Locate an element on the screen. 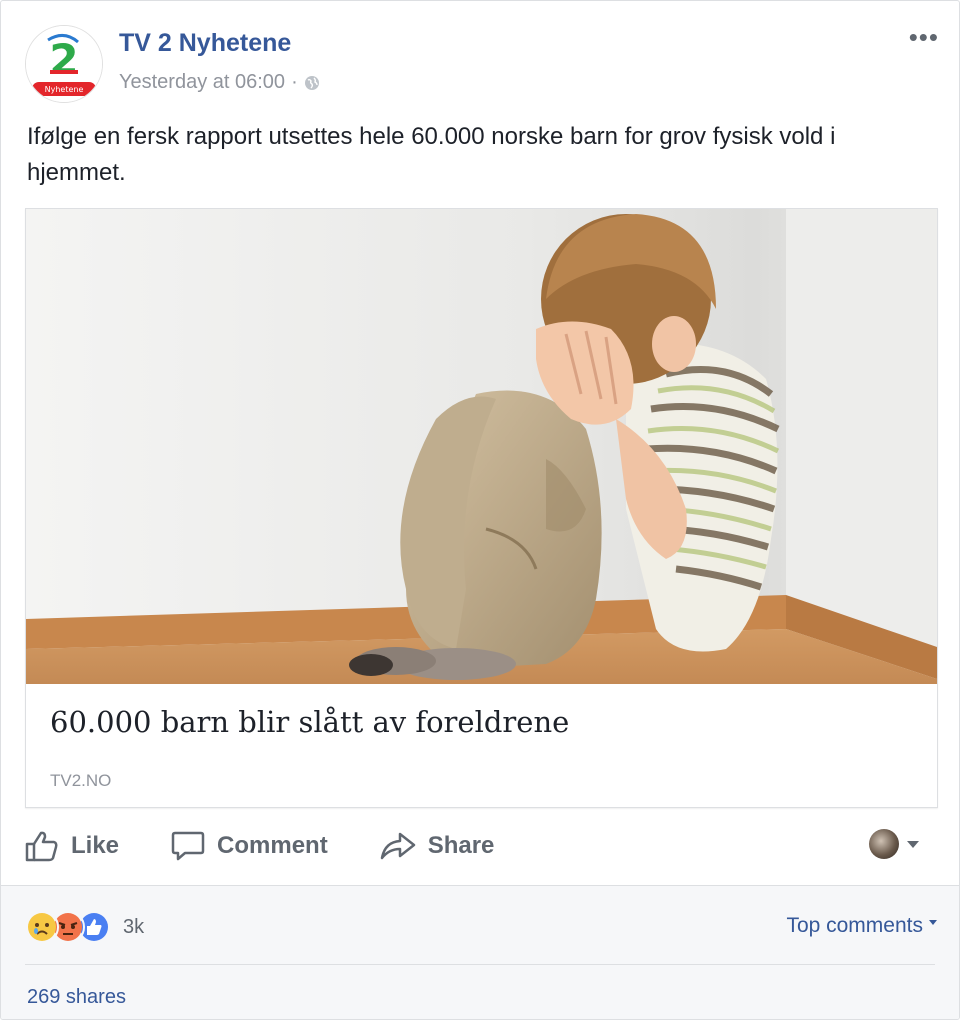  like-button: Like is located at coordinates (72, 846).